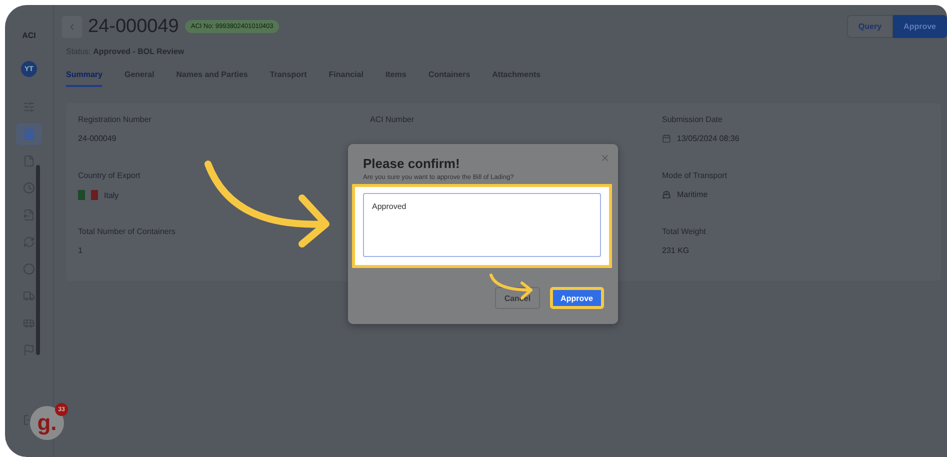 This screenshot has width=947, height=457. I want to click on field-value: 24-000049, so click(97, 138).